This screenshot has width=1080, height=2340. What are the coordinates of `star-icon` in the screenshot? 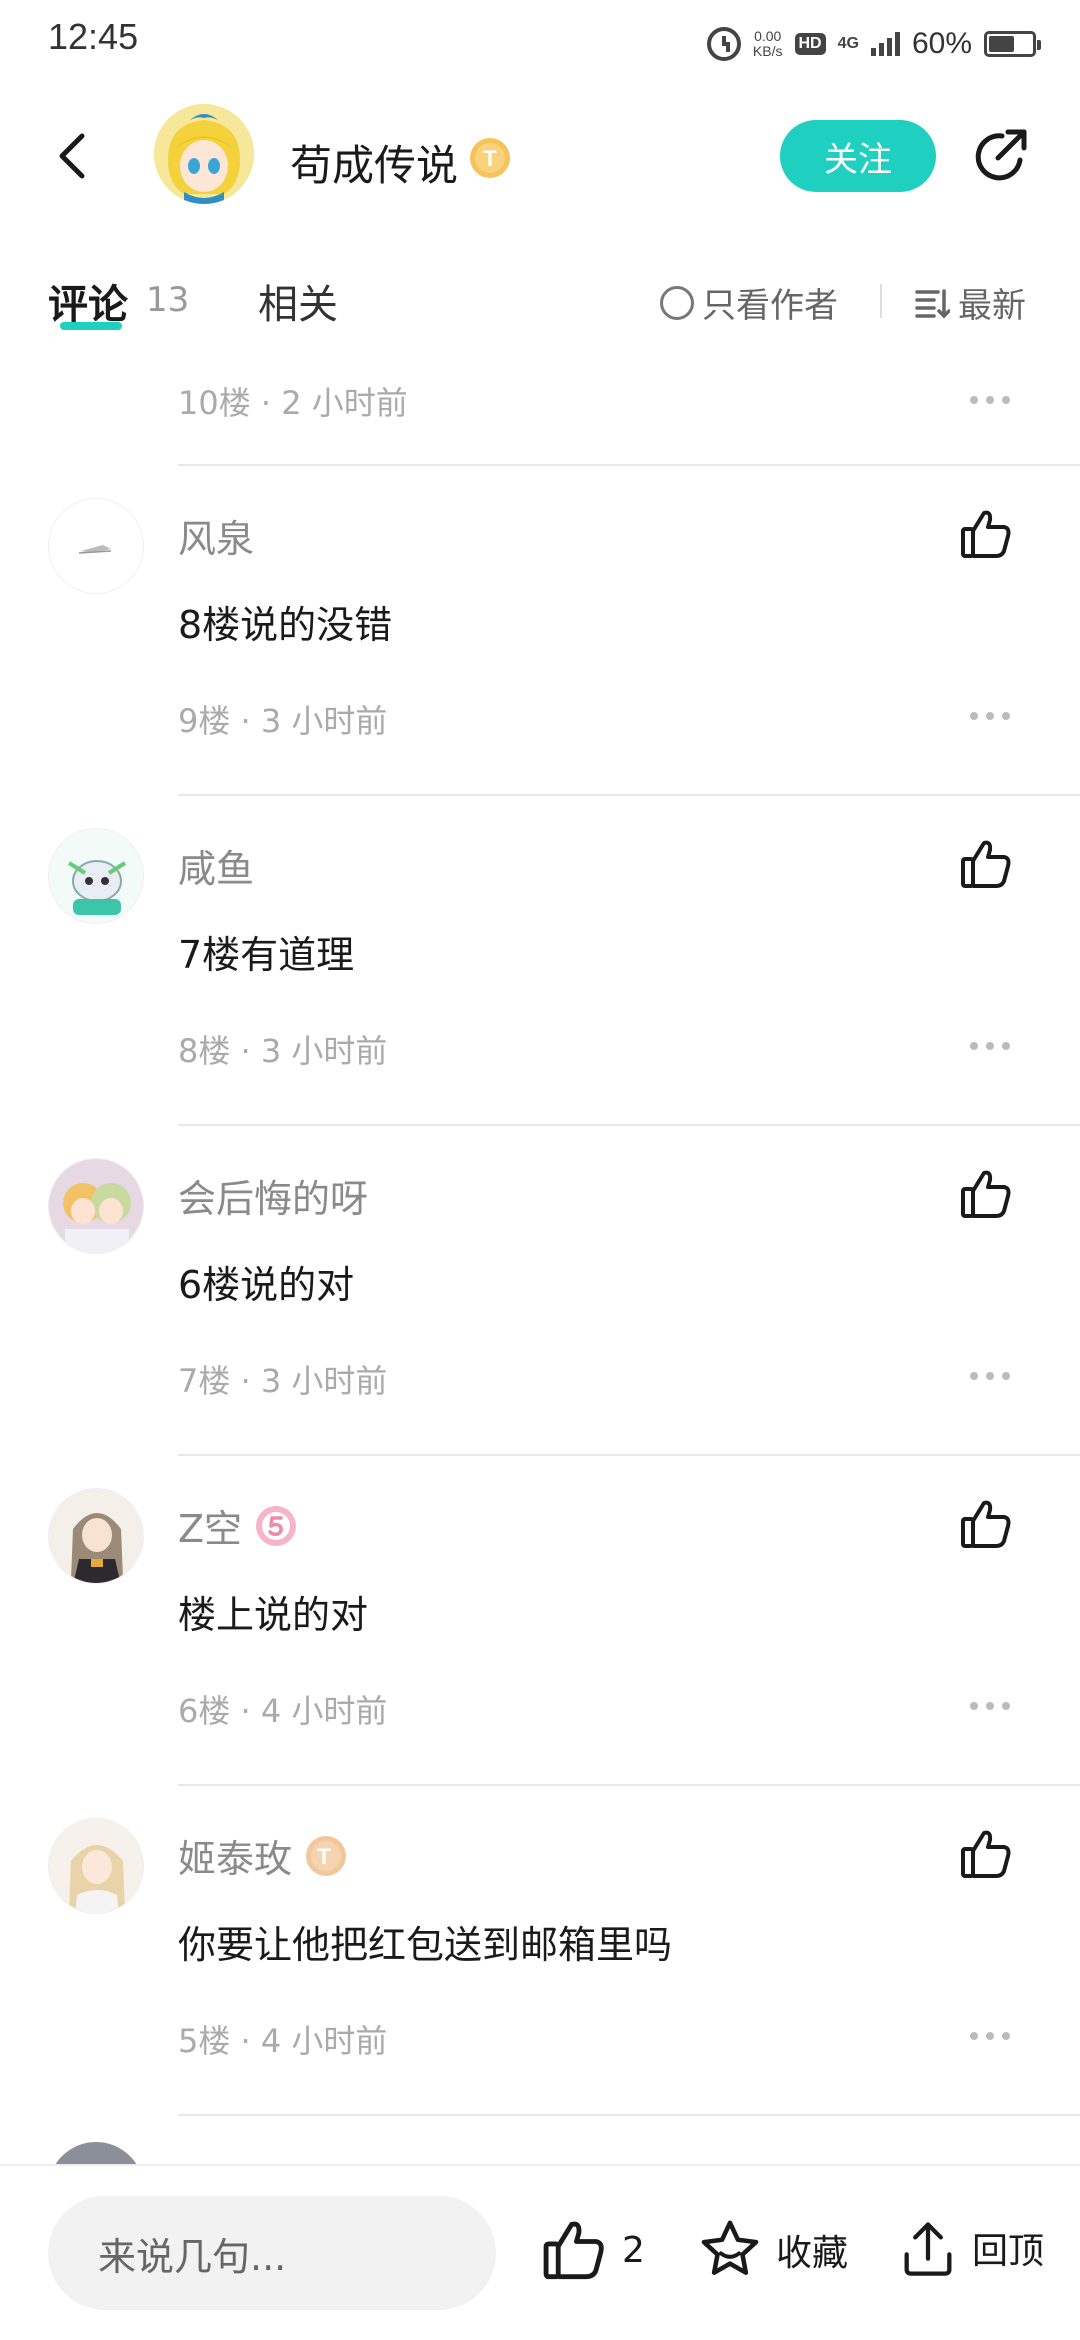 It's located at (730, 2247).